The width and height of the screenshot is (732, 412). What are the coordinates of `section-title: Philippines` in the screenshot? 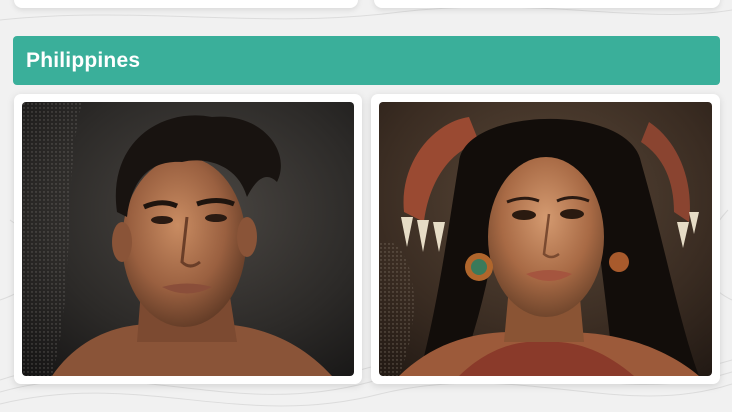 It's located at (83, 60).